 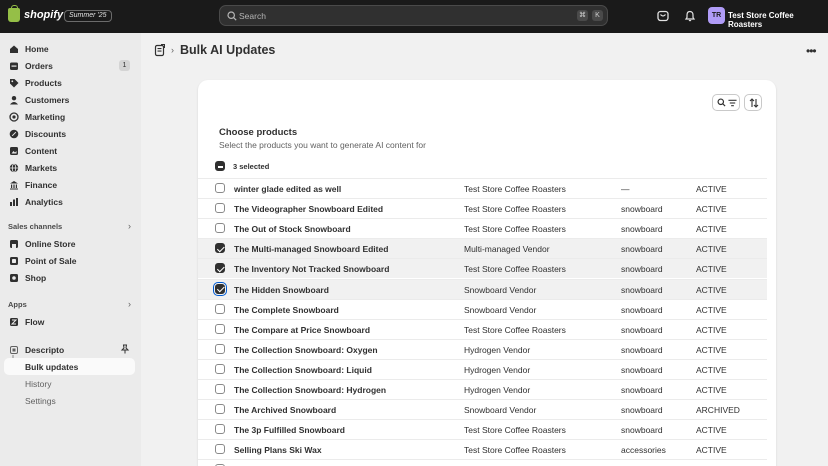 I want to click on sidebar-item-descripto: Descripto, so click(x=69, y=349).